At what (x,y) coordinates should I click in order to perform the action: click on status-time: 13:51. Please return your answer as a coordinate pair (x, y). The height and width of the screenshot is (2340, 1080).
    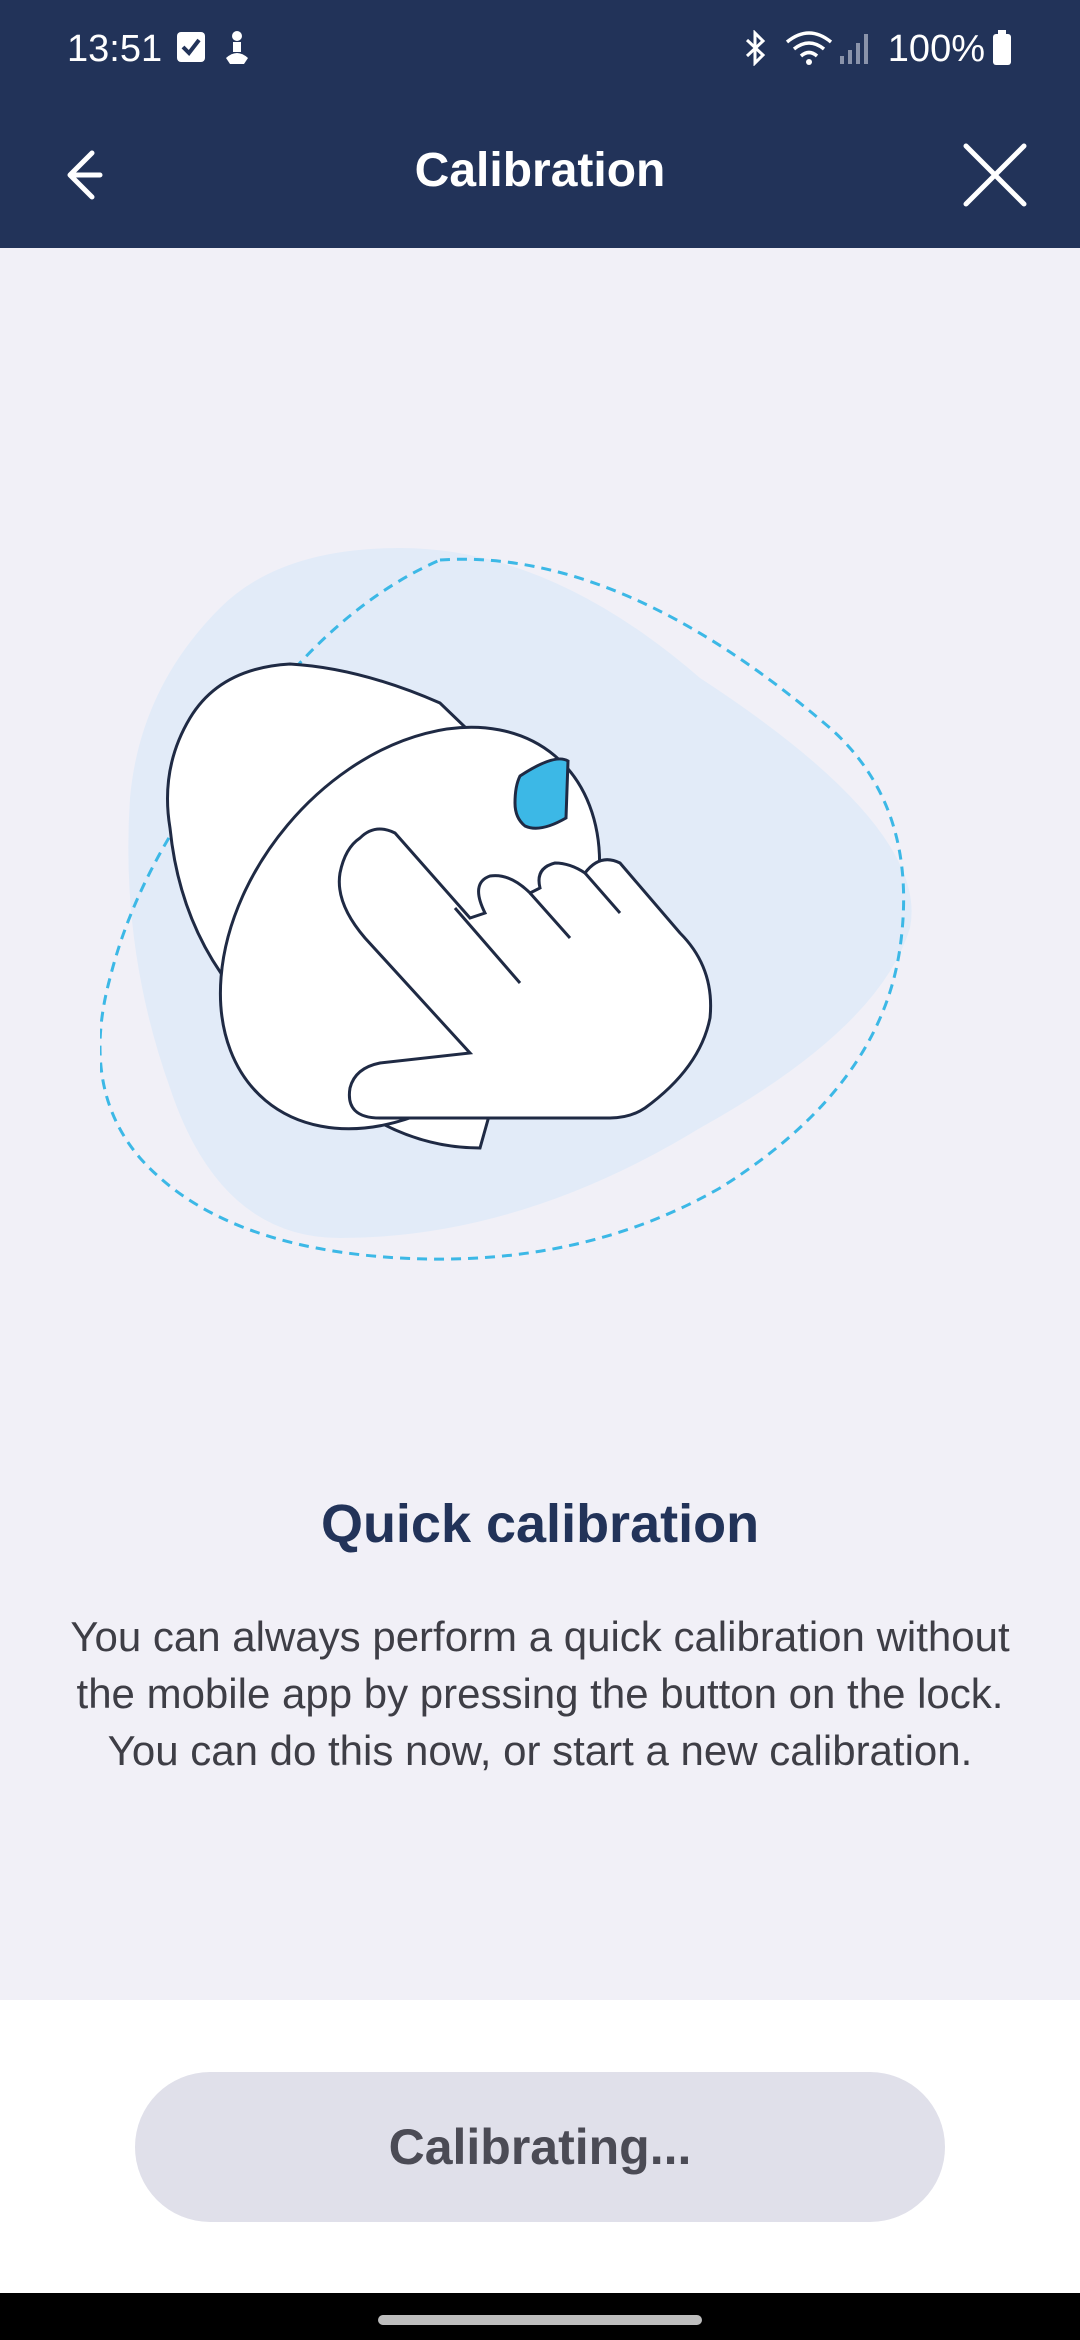
    Looking at the image, I should click on (115, 49).